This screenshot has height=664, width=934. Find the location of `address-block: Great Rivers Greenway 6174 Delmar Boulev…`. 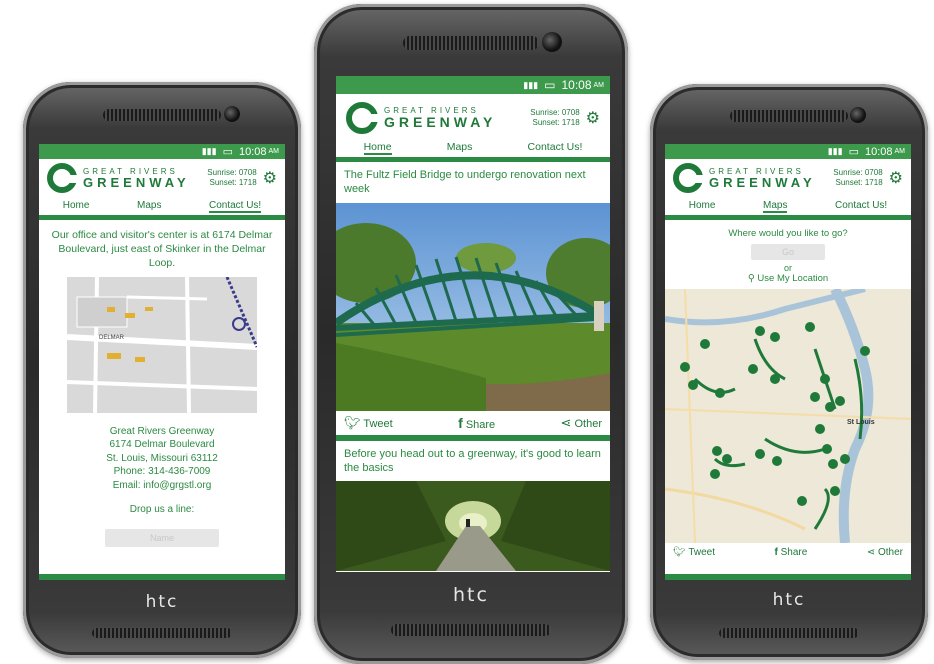

address-block: Great Rivers Greenway 6174 Delmar Boulev… is located at coordinates (162, 453).